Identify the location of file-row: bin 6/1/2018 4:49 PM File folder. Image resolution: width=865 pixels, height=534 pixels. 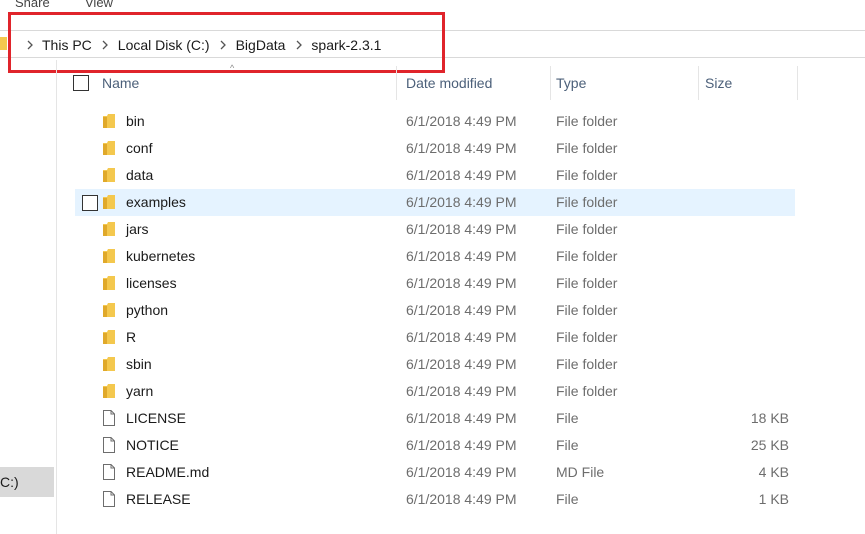
(435, 121).